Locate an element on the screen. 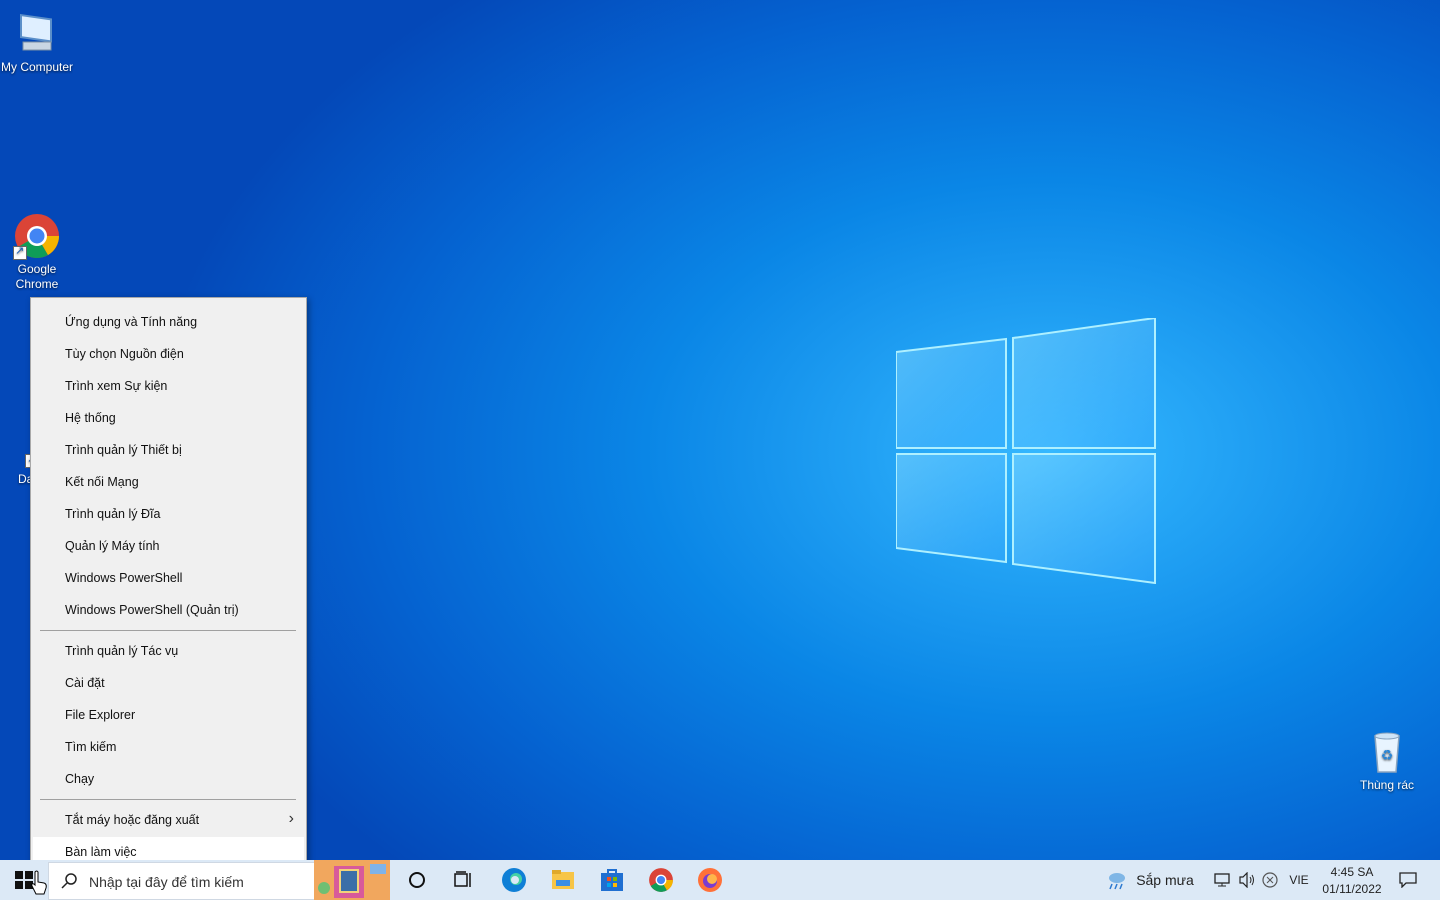  menu-item-system: Hệ thống is located at coordinates (168, 418).